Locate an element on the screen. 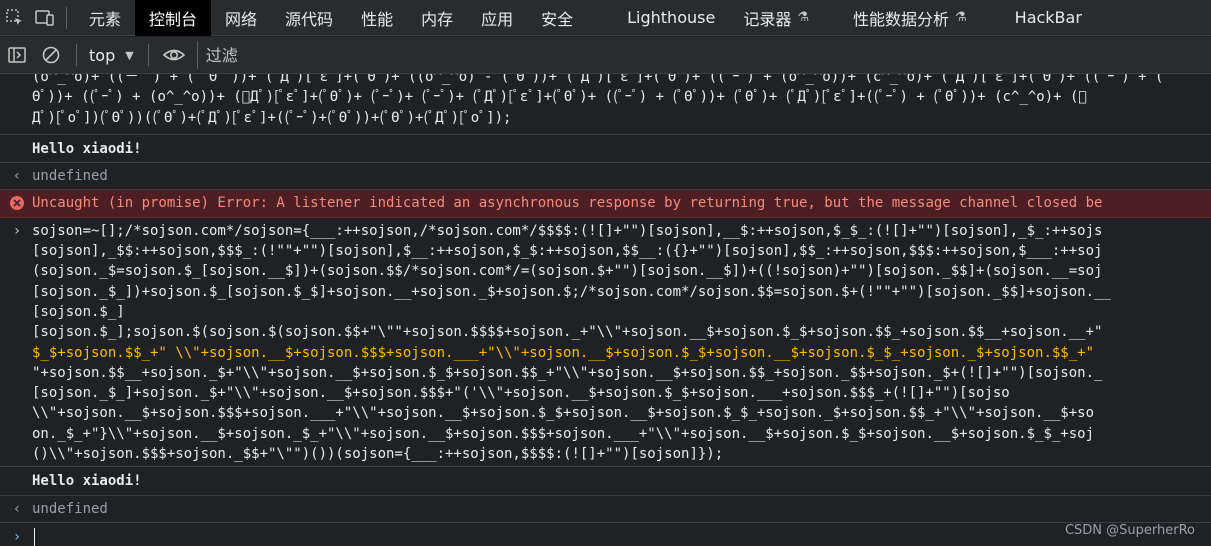  tab-label: 记录器 is located at coordinates (767, 19).